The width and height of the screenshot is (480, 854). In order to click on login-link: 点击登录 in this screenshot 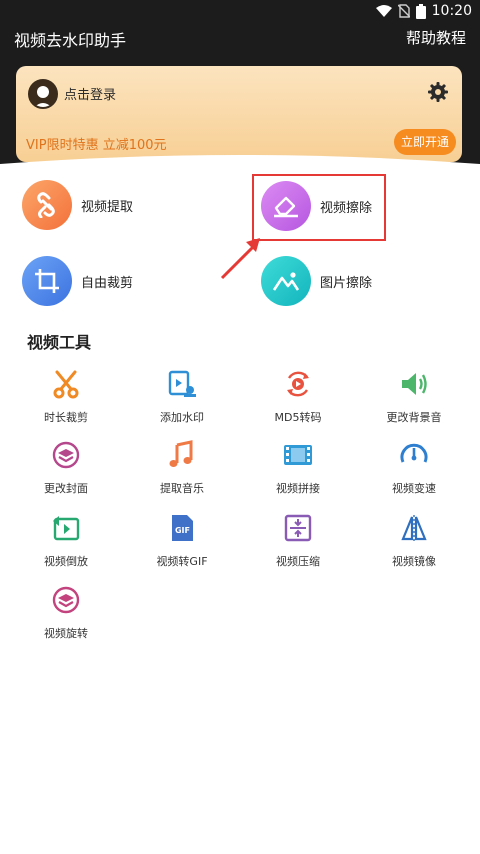, I will do `click(90, 93)`.